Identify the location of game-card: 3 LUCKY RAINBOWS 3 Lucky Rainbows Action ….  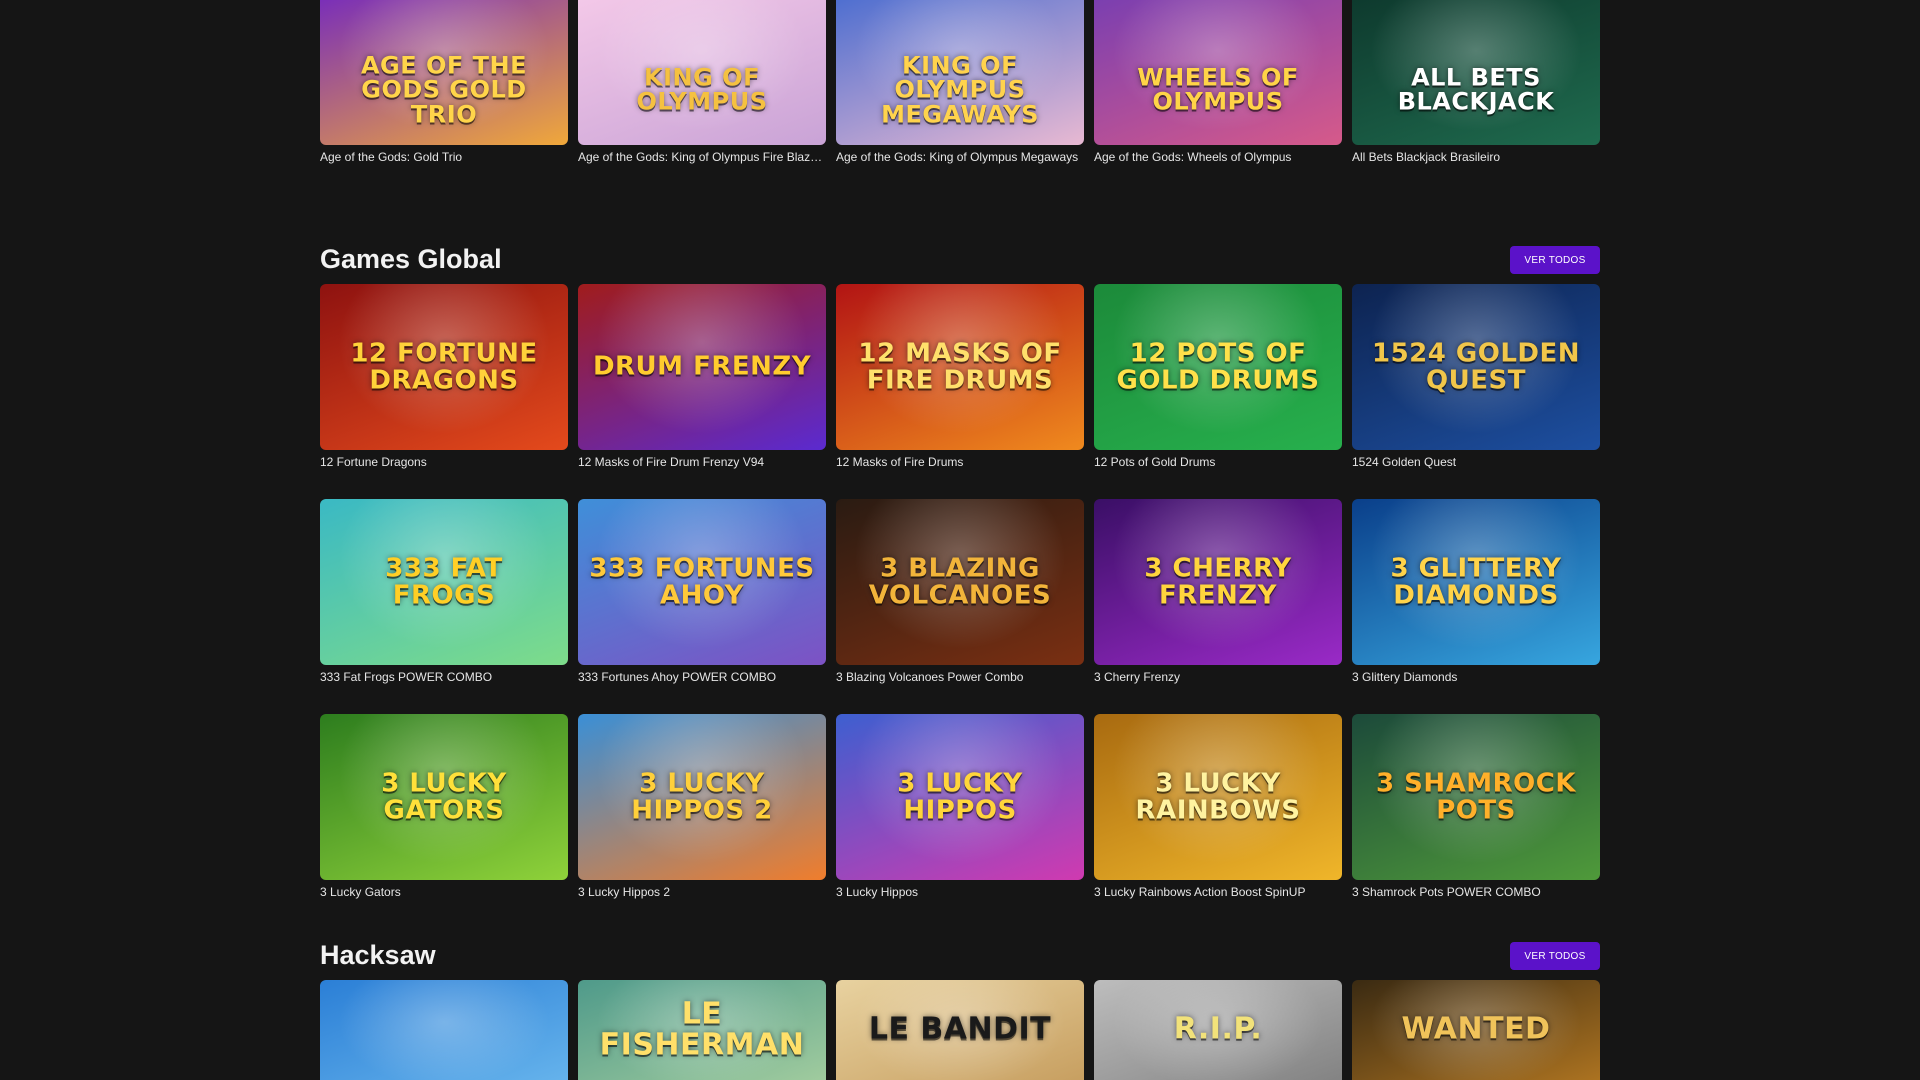
(1218, 806).